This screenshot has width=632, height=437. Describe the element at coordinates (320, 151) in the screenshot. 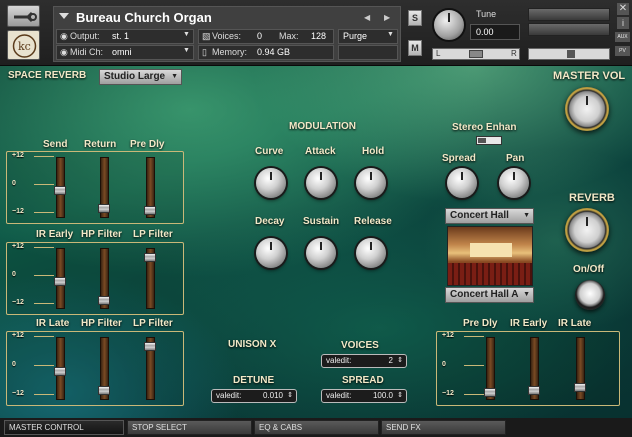

I see `knob-label-attack: Attack` at that location.